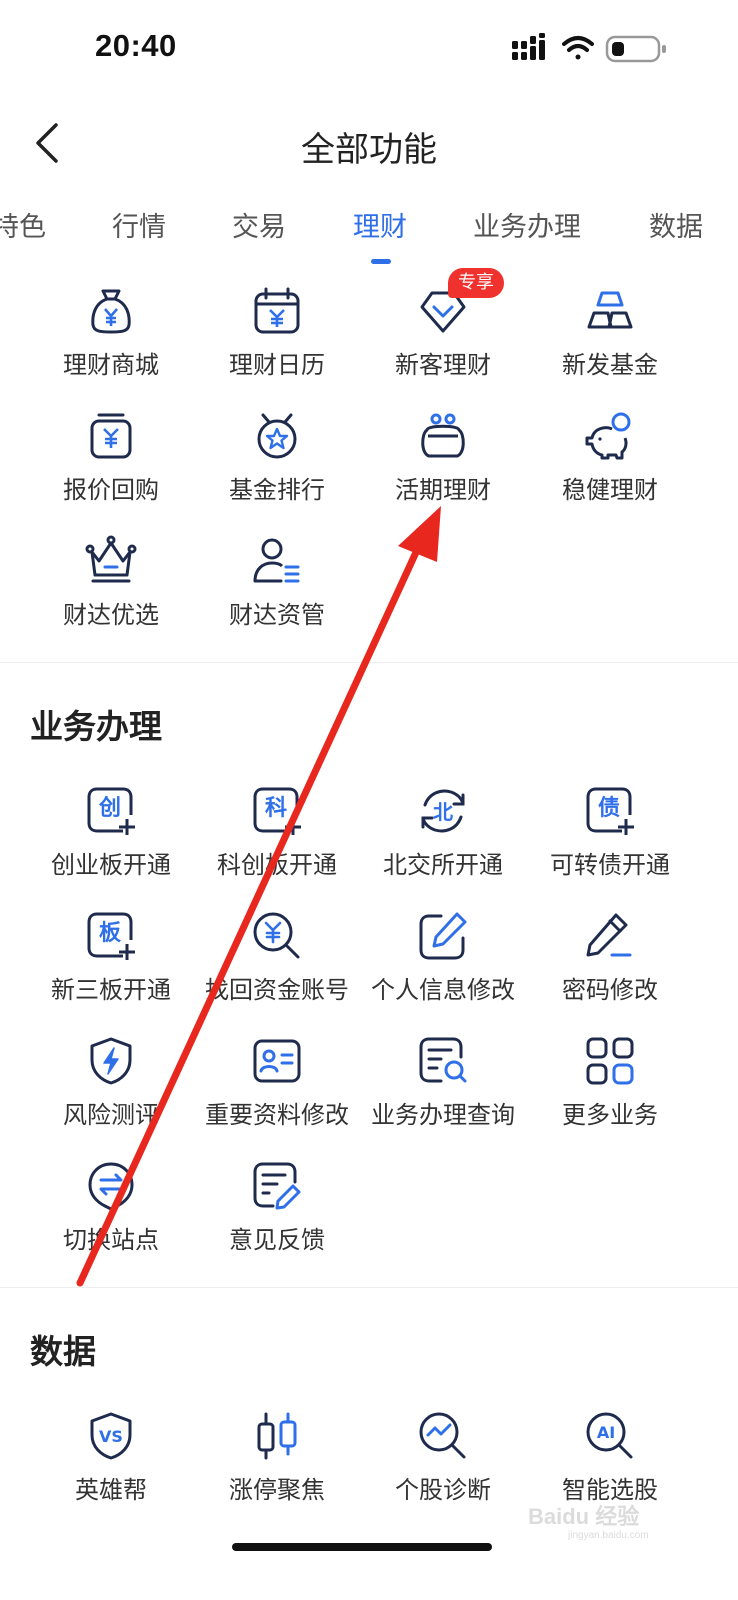 The width and height of the screenshot is (738, 1600). Describe the element at coordinates (443, 847) in the screenshot. I see `grid-item-beijiaosuo: 北 北交所开通` at that location.